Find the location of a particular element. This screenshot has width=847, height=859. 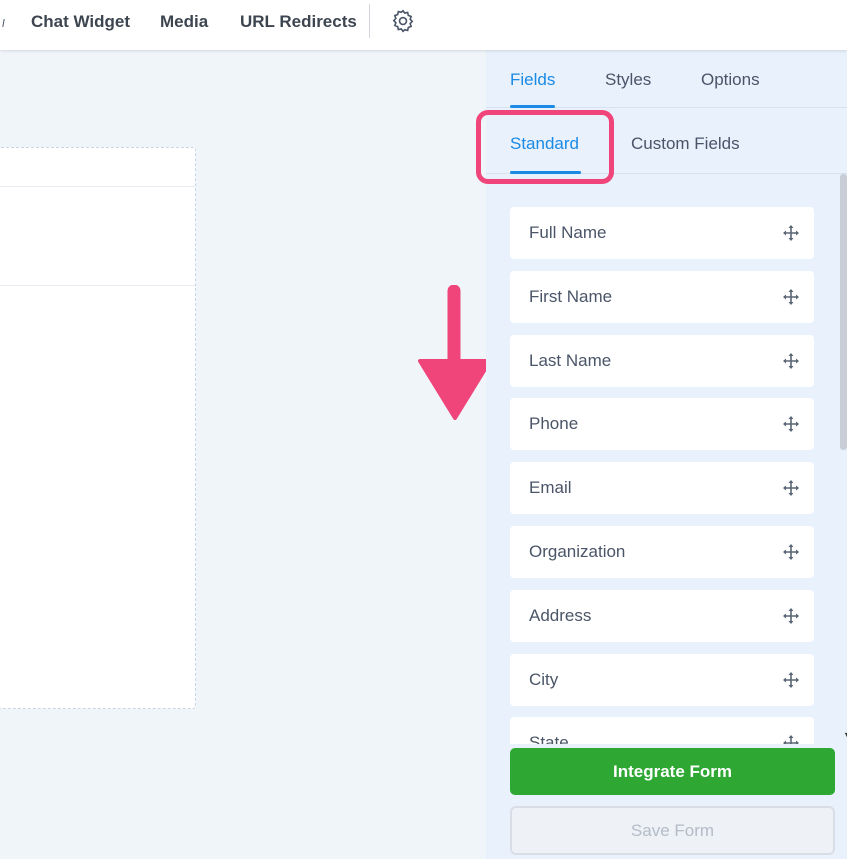

field-label: First Name is located at coordinates (571, 296).